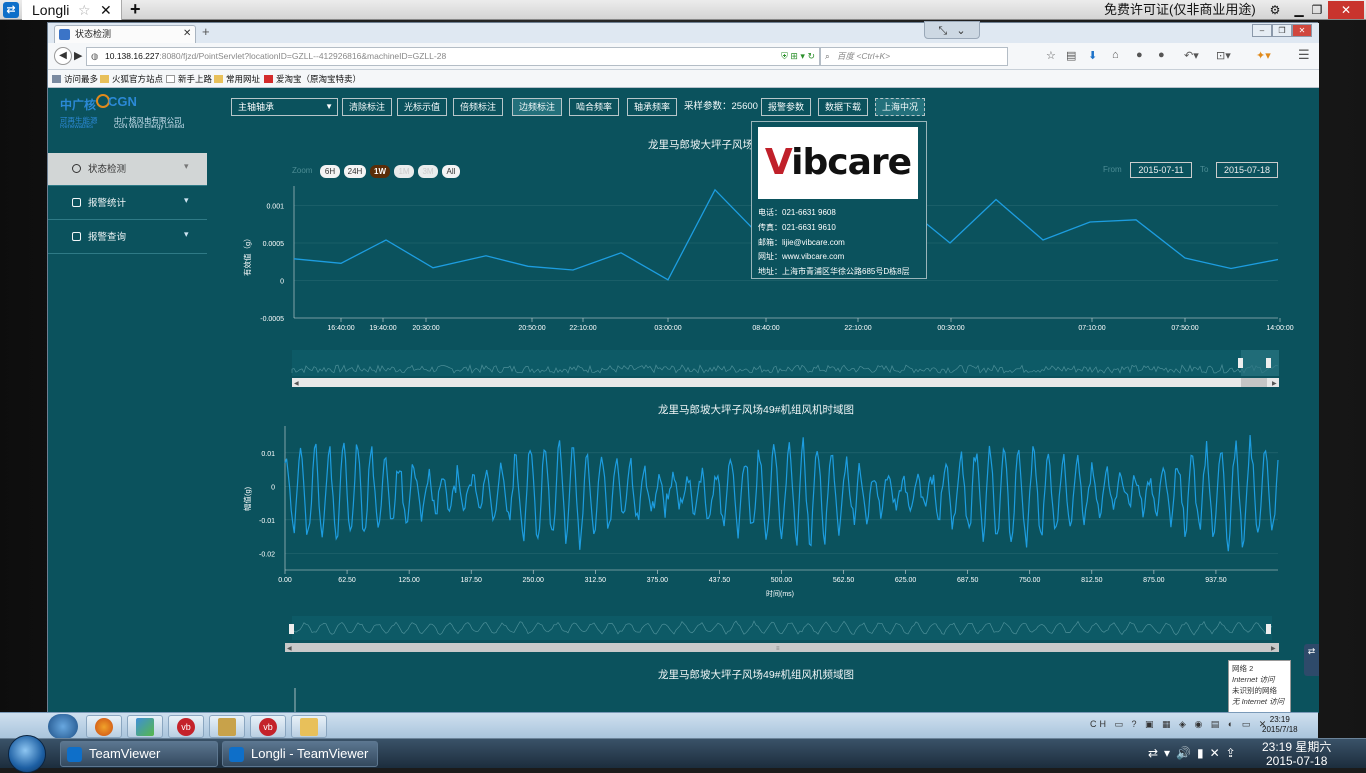 This screenshot has height=773, width=1366. What do you see at coordinates (950, 328) in the screenshot?
I see `trend-x-tick: 00:30:00` at bounding box center [950, 328].